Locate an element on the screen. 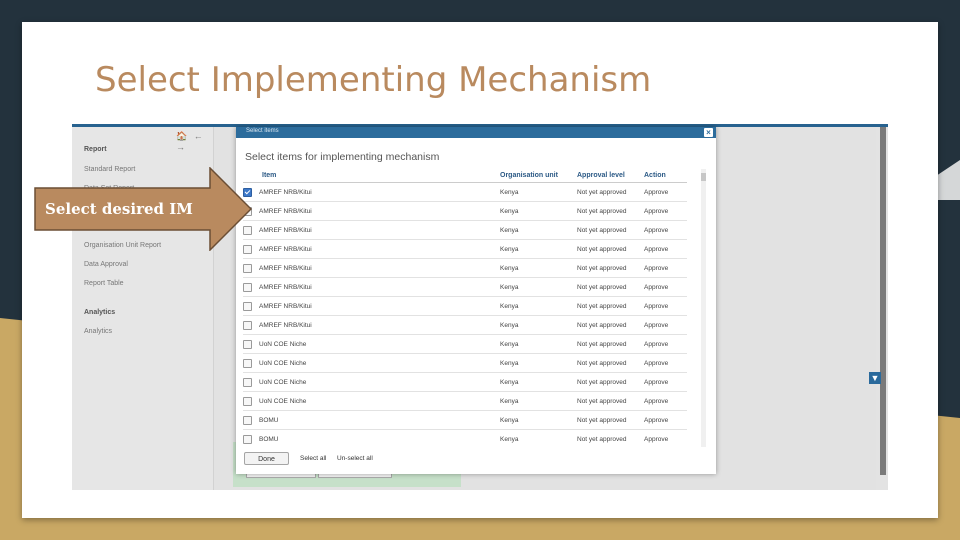 This screenshot has width=960, height=540. close-icon: × is located at coordinates (708, 132).